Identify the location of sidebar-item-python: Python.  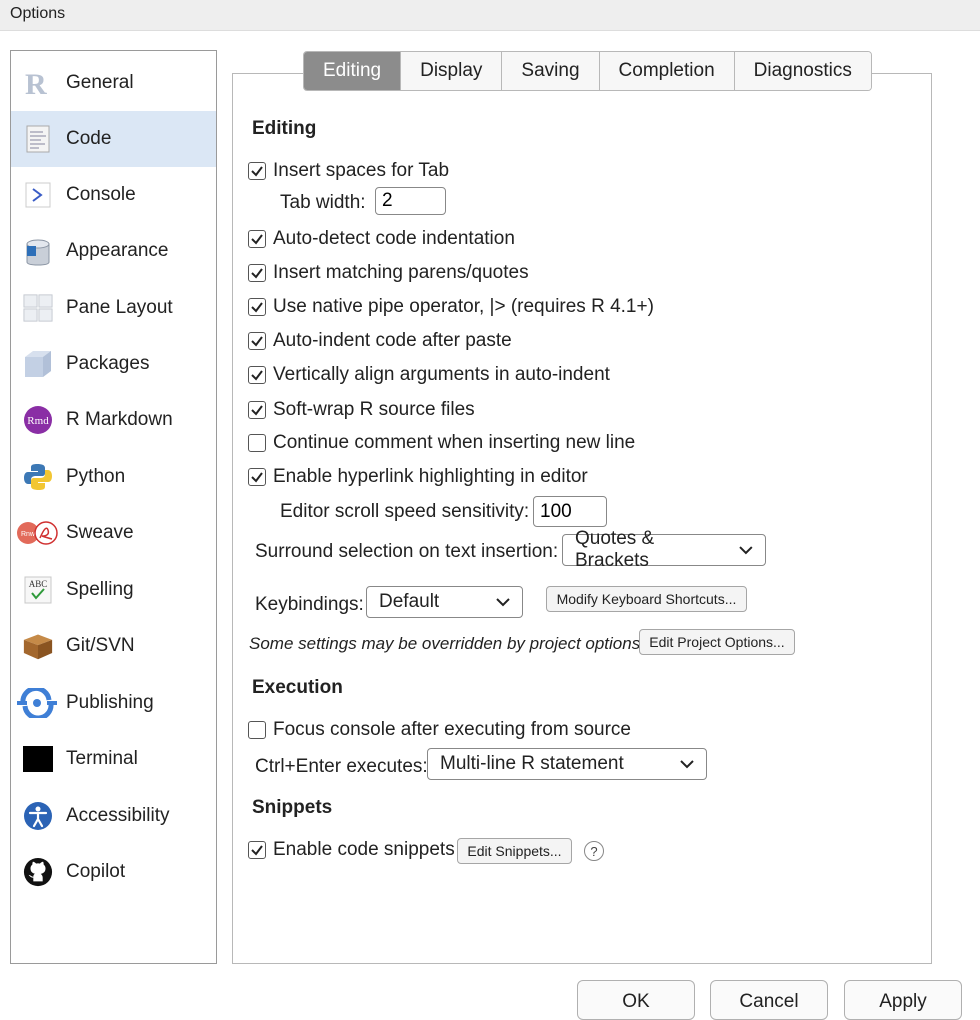
(113, 477).